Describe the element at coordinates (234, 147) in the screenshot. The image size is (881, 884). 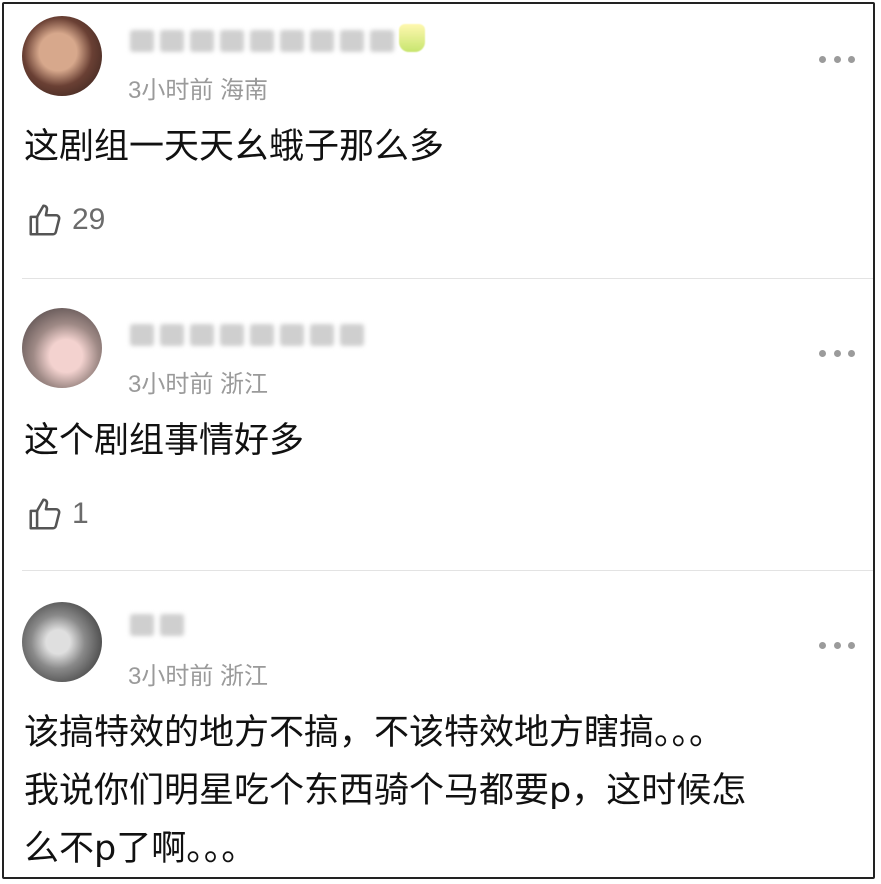
I see `comment-text: 这剧组一天天幺蛾子那么多` at that location.